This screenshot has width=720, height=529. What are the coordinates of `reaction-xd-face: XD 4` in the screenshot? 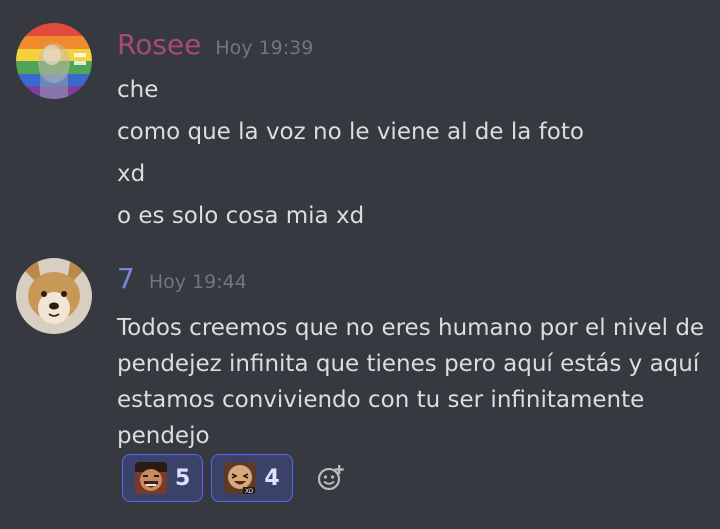 It's located at (252, 478).